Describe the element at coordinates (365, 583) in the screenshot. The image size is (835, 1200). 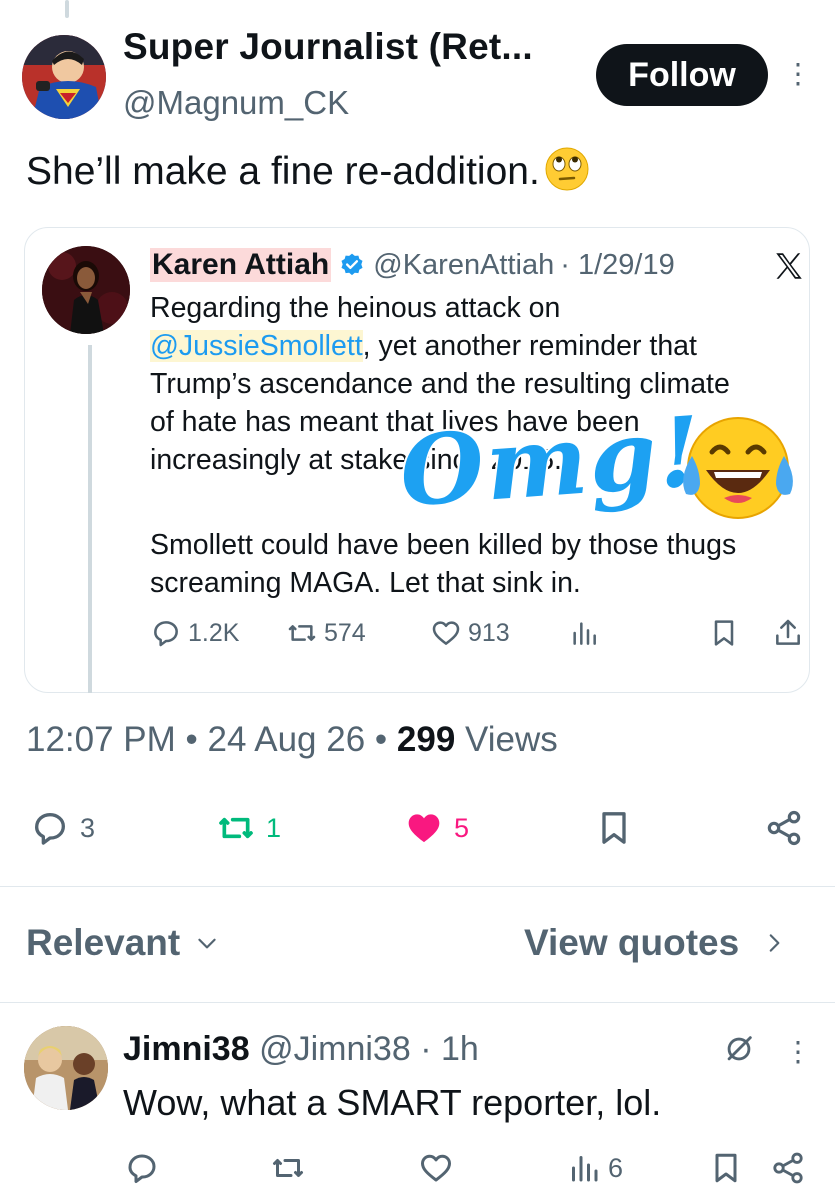
I see `quoted-text-line: screaming MAGA. Let that sink in.` at that location.